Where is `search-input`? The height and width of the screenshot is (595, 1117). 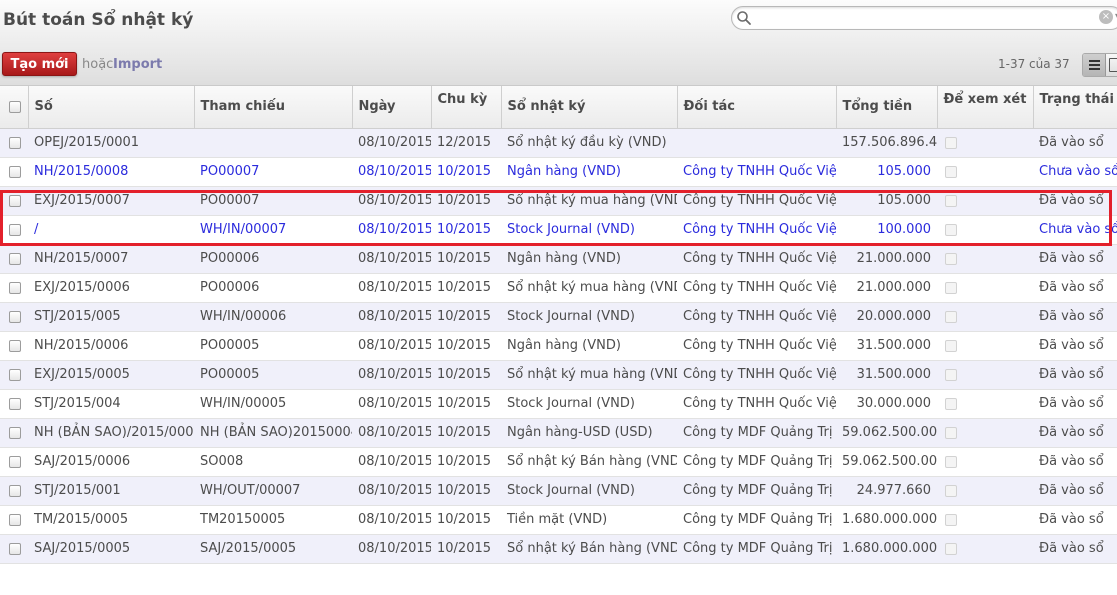
search-input is located at coordinates (922, 18).